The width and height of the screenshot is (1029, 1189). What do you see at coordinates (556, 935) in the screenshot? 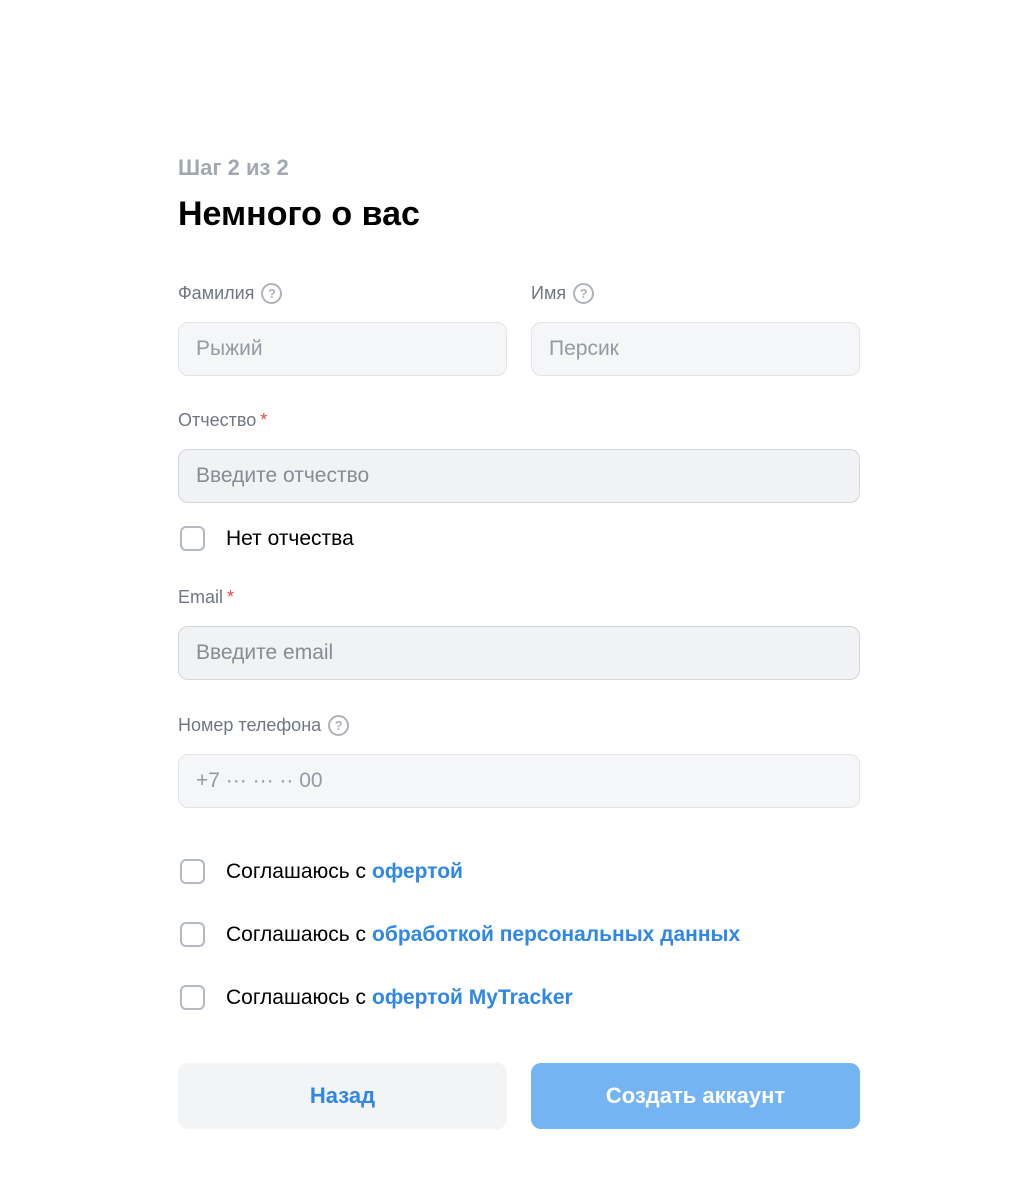
I see `personal-data-link: обработкой персональных данных` at bounding box center [556, 935].